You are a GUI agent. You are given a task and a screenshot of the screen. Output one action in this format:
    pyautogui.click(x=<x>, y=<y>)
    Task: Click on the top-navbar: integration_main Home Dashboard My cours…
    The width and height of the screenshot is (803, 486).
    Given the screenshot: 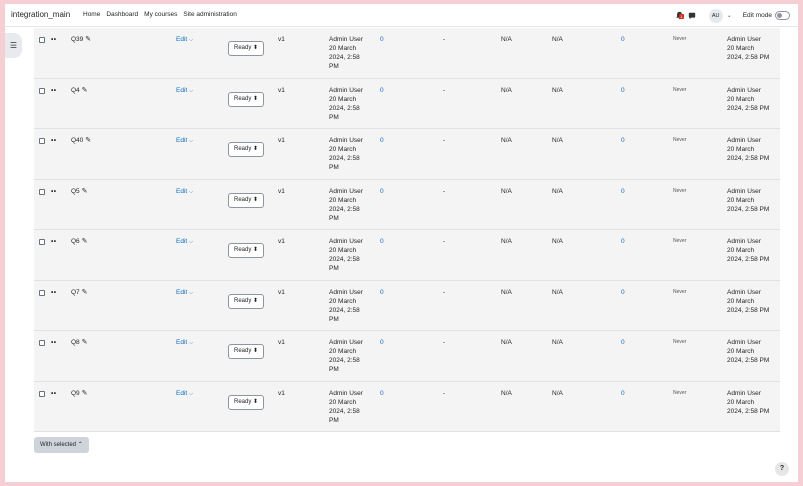 What is the action you would take?
    pyautogui.click(x=401, y=15)
    